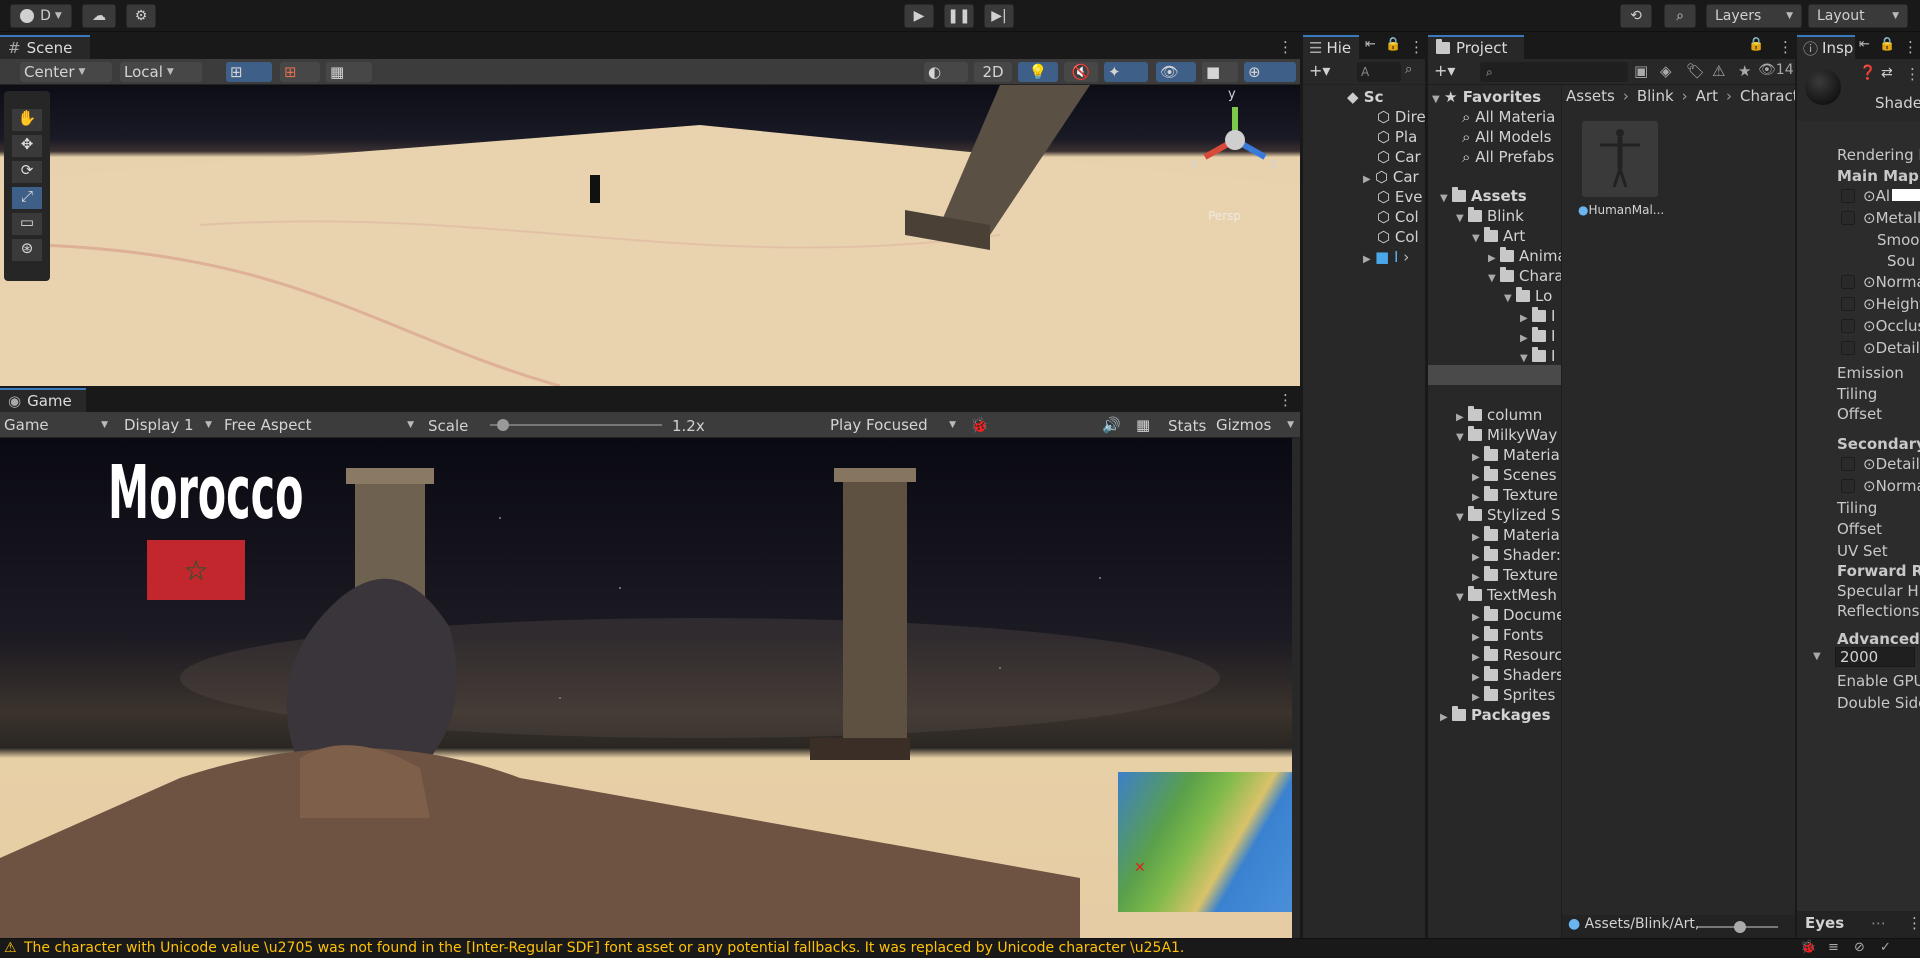 This screenshot has width=1920, height=958. I want to click on folder-tree-item: ▶ Fonts, so click(1507, 635).